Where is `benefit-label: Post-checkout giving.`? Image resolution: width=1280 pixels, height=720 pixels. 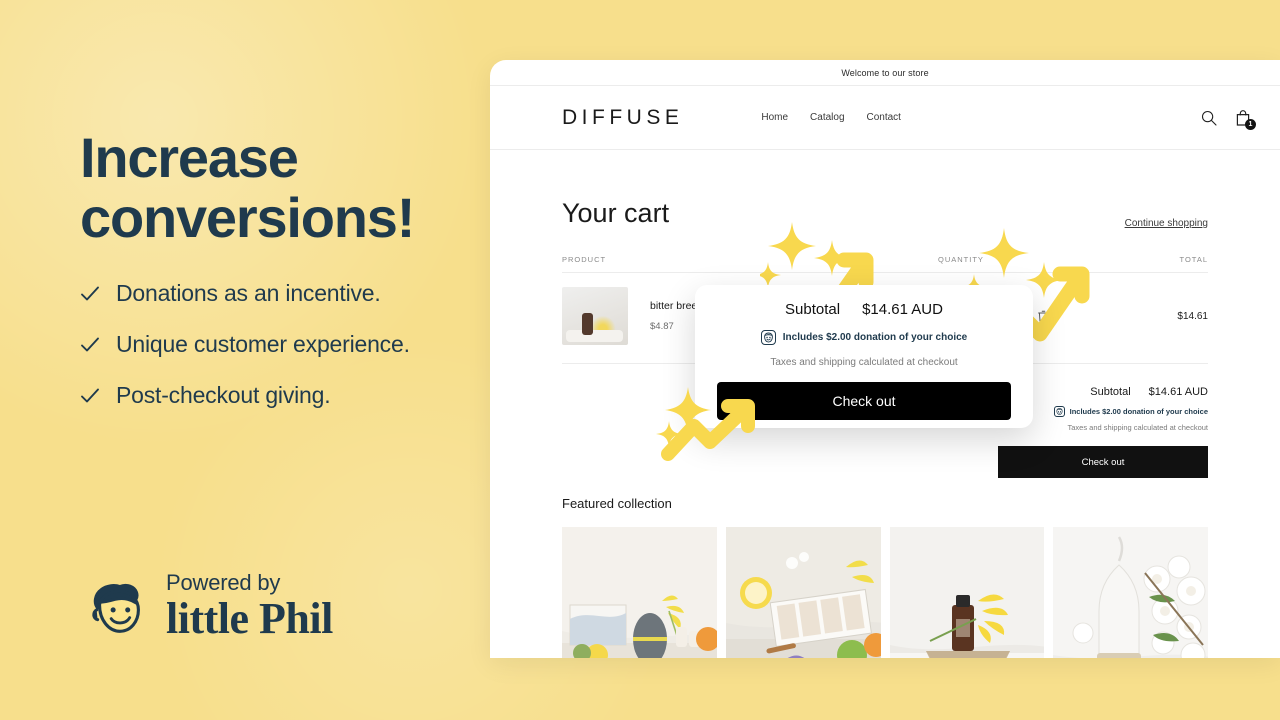
benefit-label: Post-checkout giving. is located at coordinates (223, 394).